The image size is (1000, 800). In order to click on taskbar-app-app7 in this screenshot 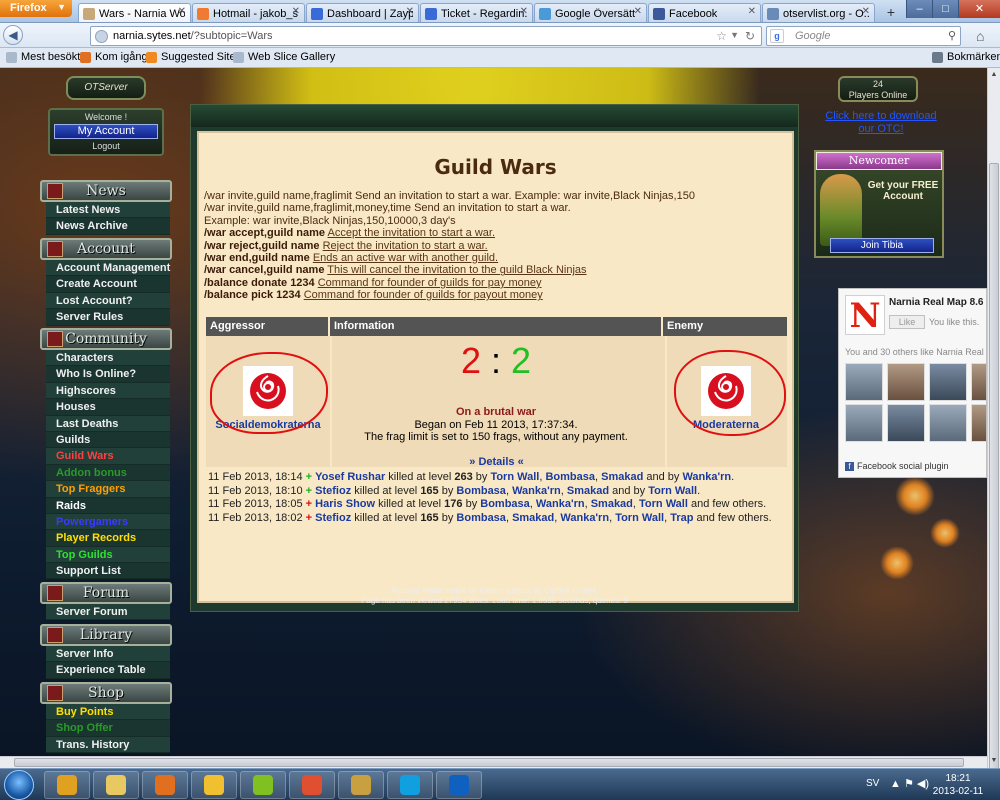, I will do `click(361, 785)`.